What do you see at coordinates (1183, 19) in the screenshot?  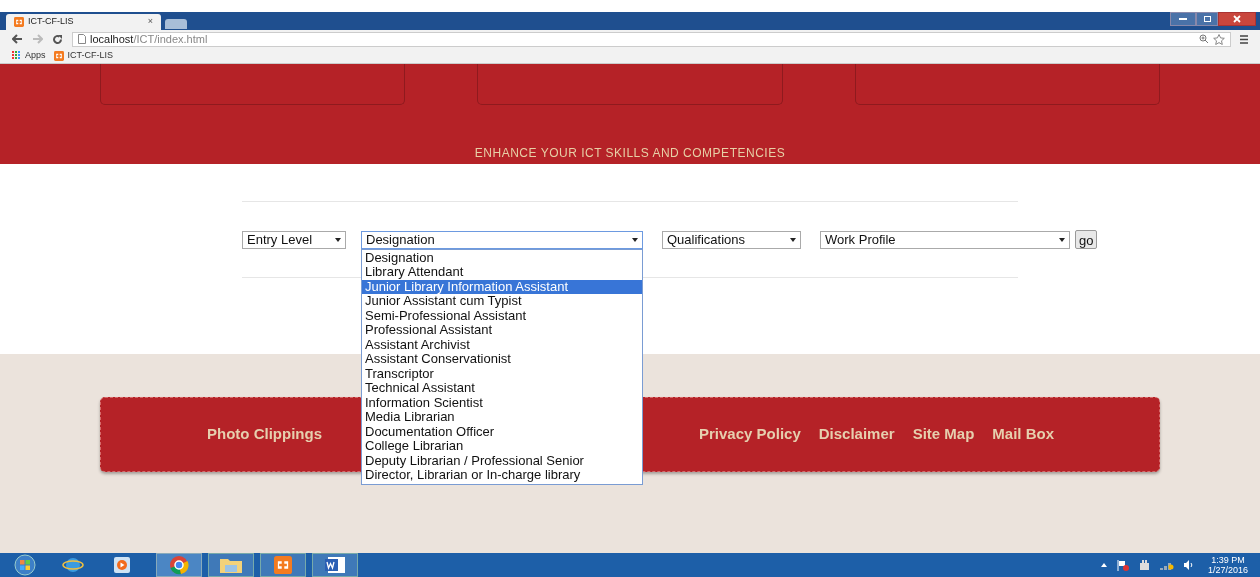 I see `minimize-button` at bounding box center [1183, 19].